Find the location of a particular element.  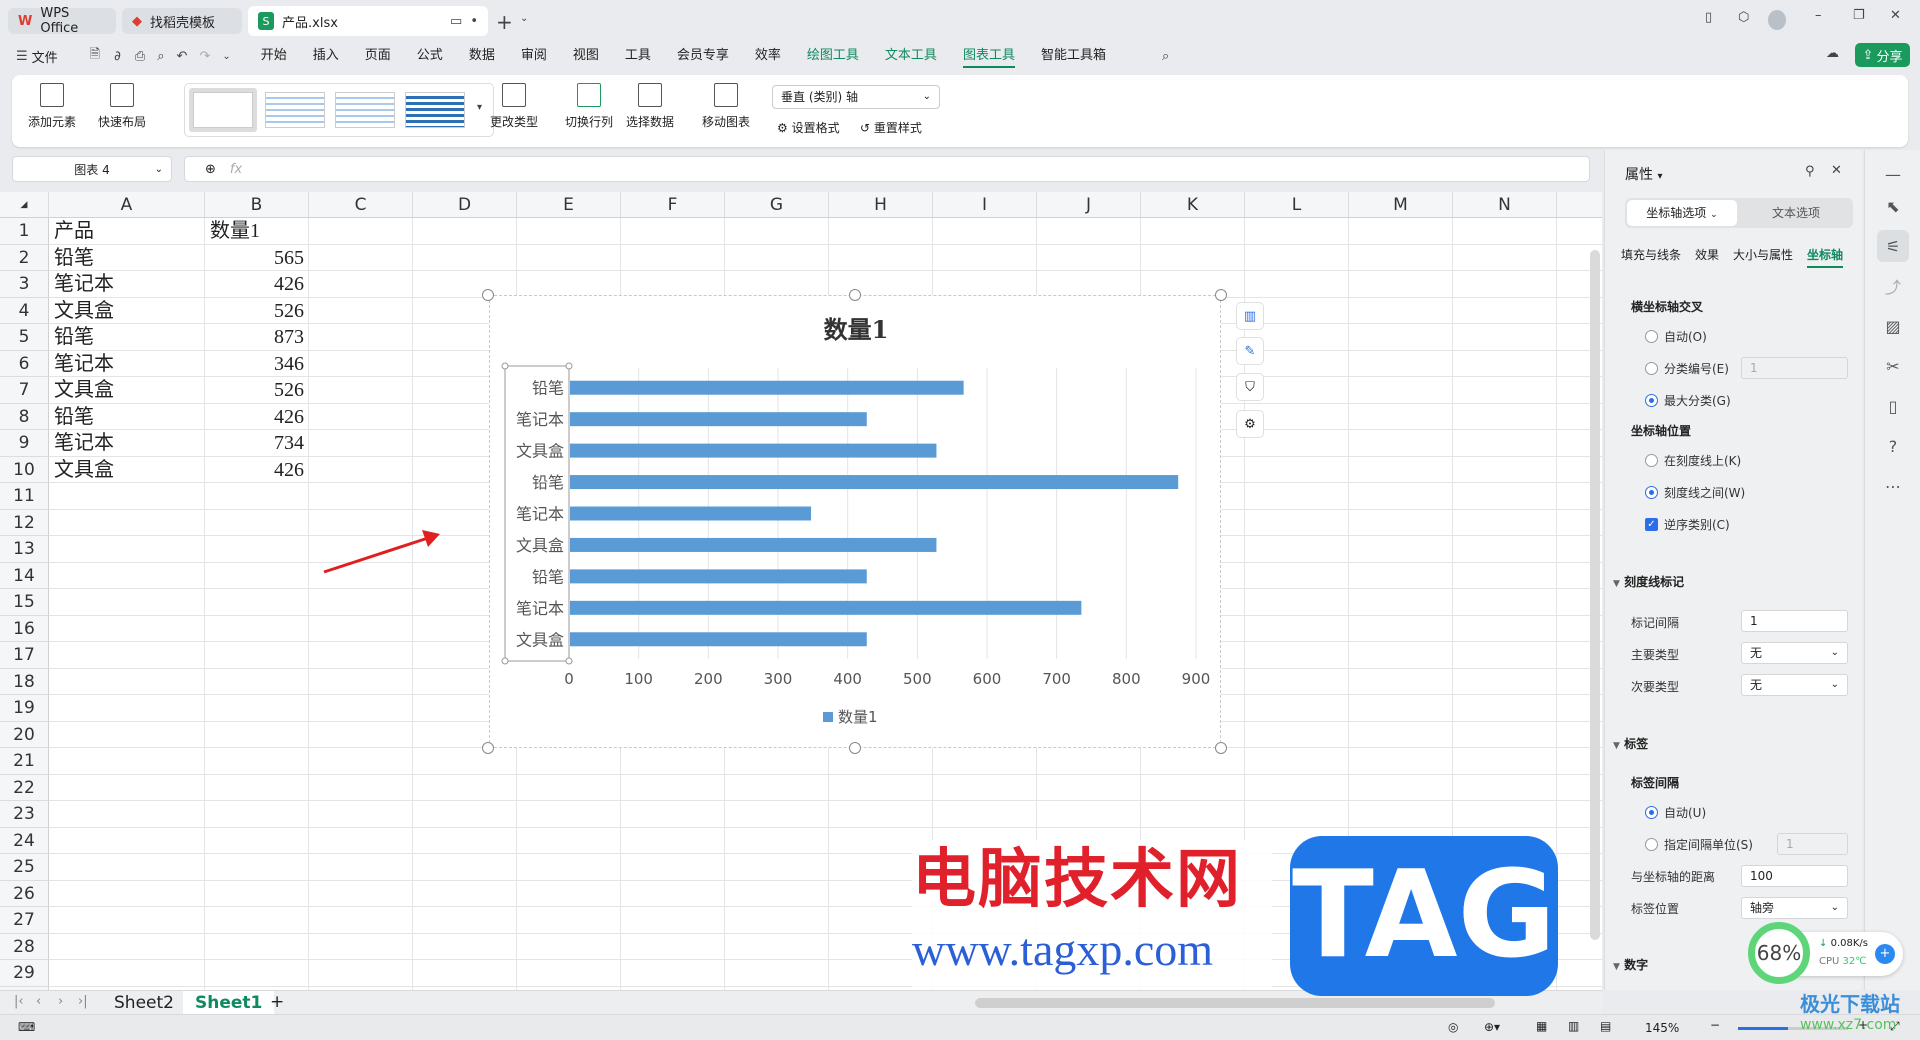

eye-protect-icon: ◎ is located at coordinates (1453, 1027).